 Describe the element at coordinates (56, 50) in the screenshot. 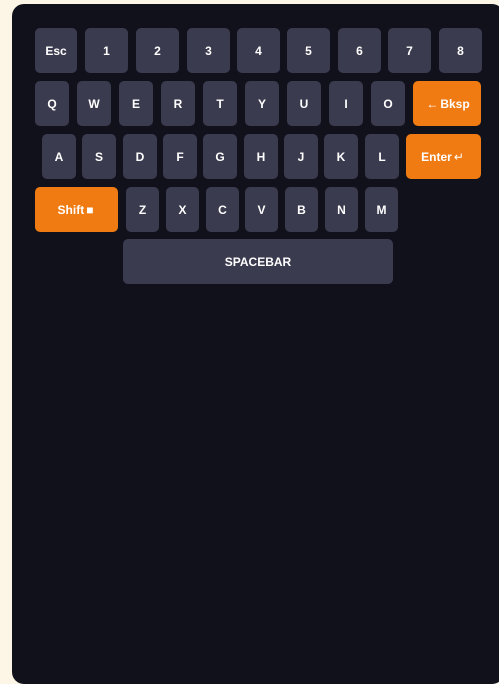

I see `key-esc: Esc` at that location.